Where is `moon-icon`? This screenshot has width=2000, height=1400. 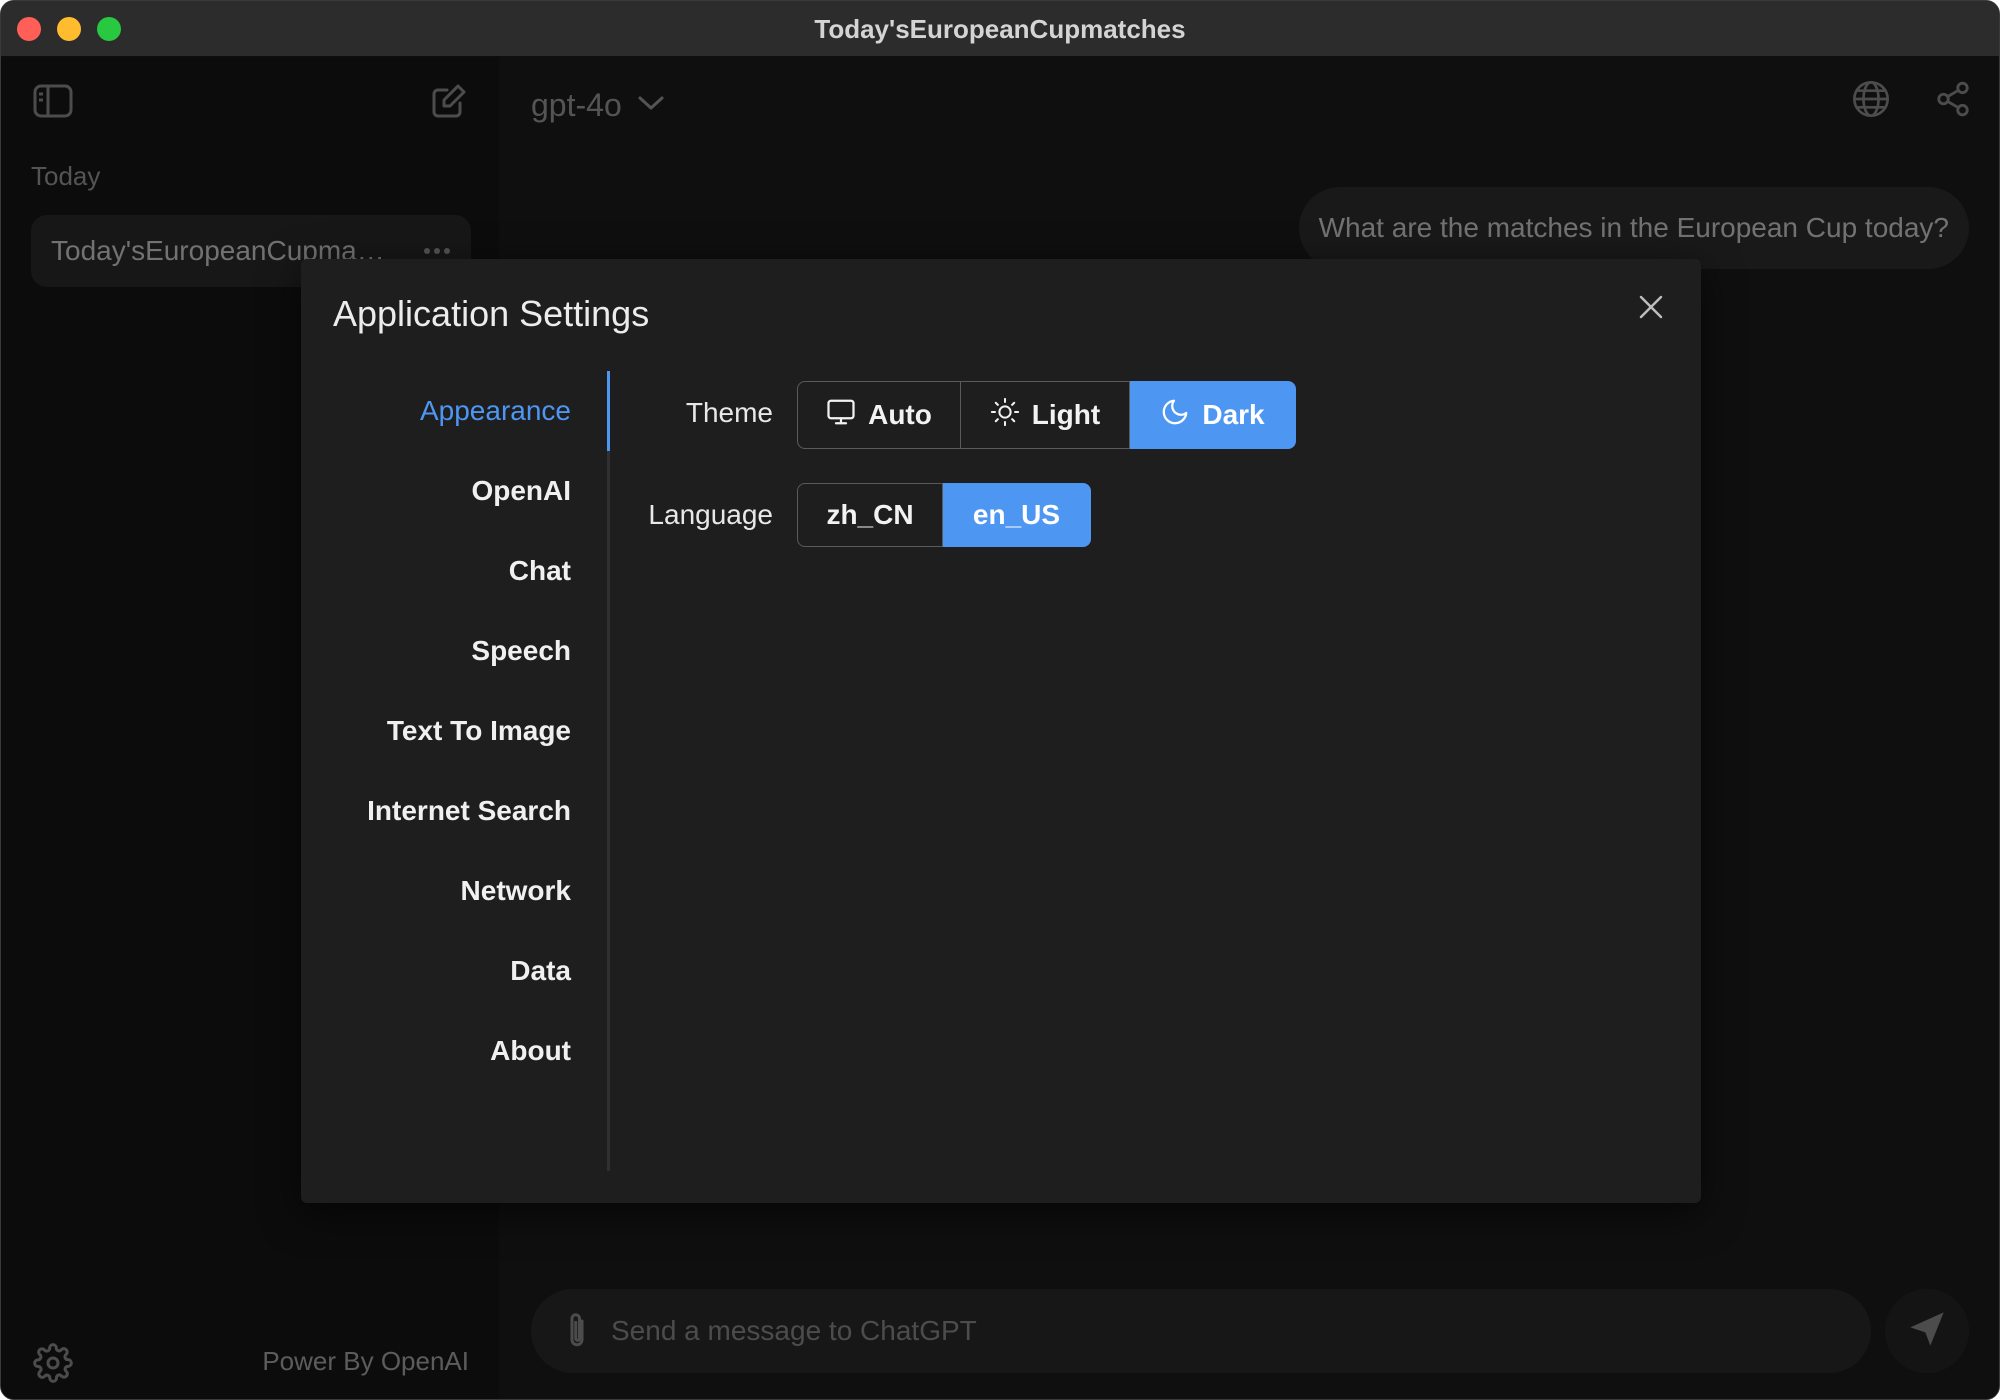
moon-icon is located at coordinates (1175, 415).